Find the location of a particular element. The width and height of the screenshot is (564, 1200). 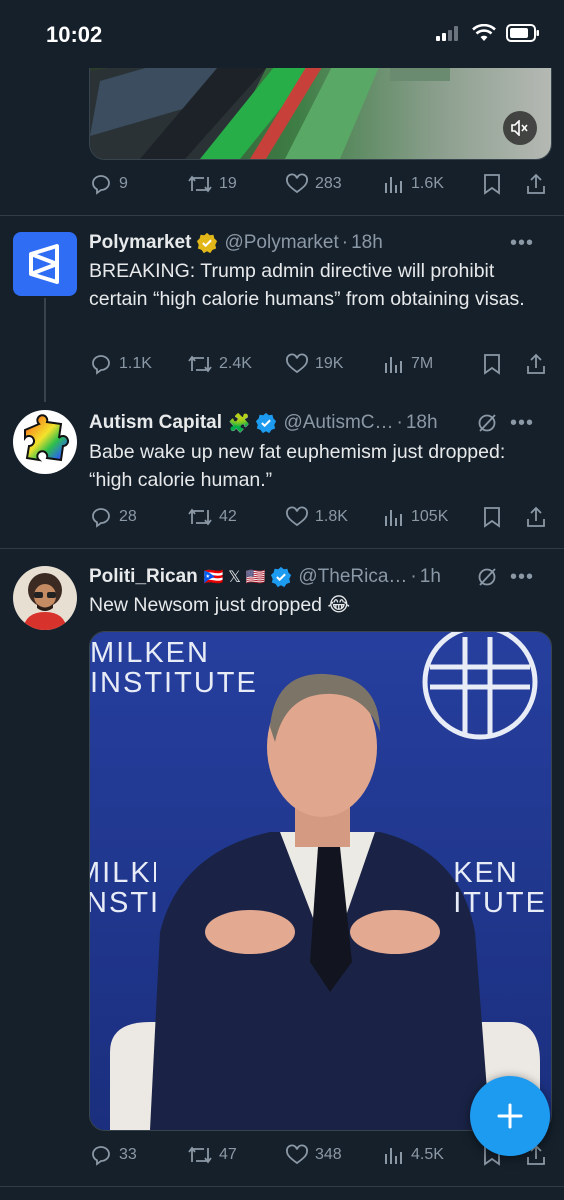

speaker-muted-icon is located at coordinates (519, 128).